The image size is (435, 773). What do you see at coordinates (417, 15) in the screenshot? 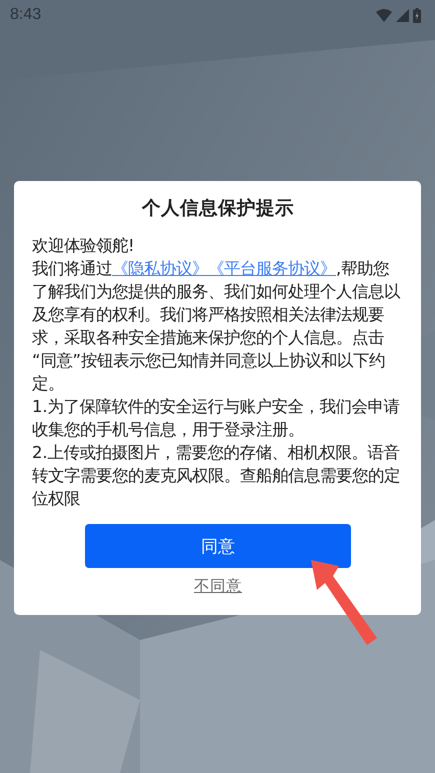
I see `battery-icon` at bounding box center [417, 15].